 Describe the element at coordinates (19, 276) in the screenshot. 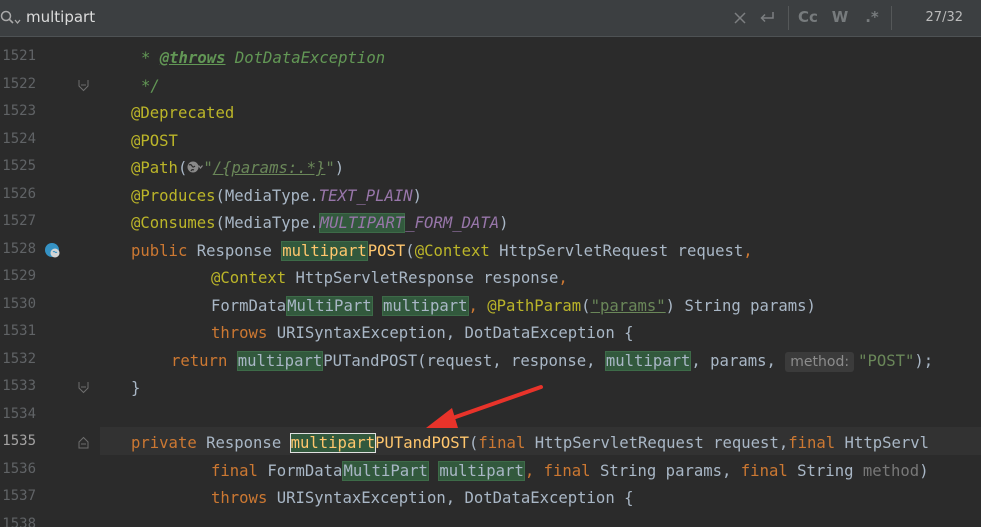

I see `line-number: 1529` at that location.